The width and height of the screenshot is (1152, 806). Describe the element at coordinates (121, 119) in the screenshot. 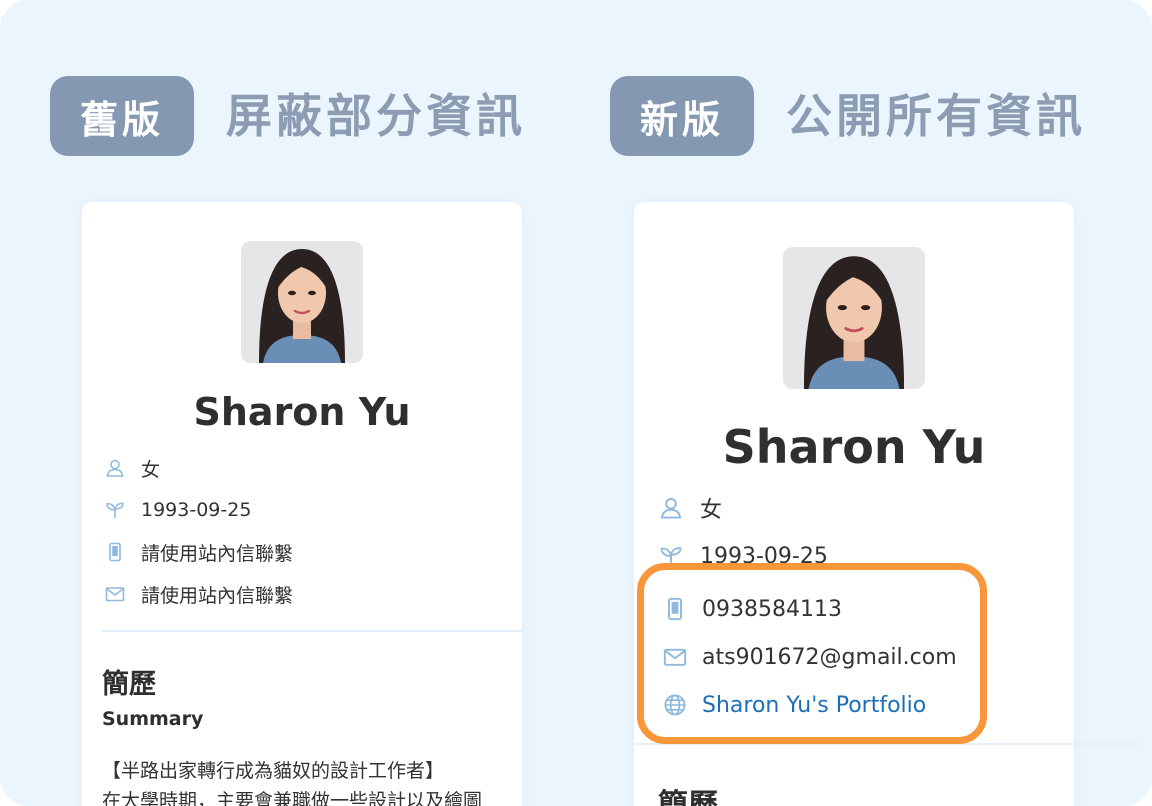

I see `old-version-badge-label: 舊版` at that location.